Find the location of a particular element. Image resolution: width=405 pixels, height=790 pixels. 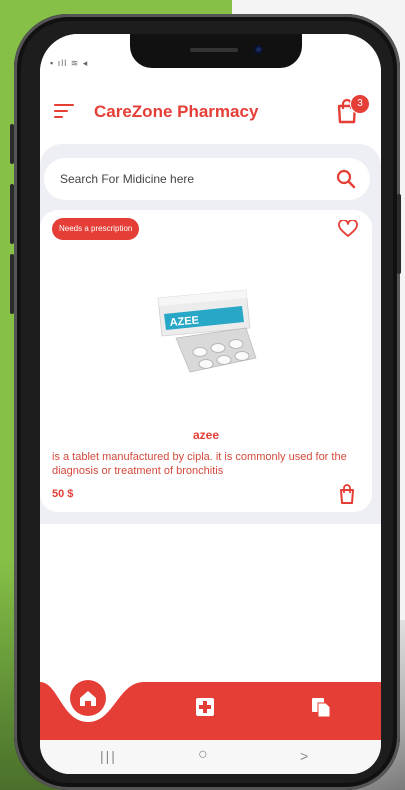

bottom-navigation is located at coordinates (210, 707).